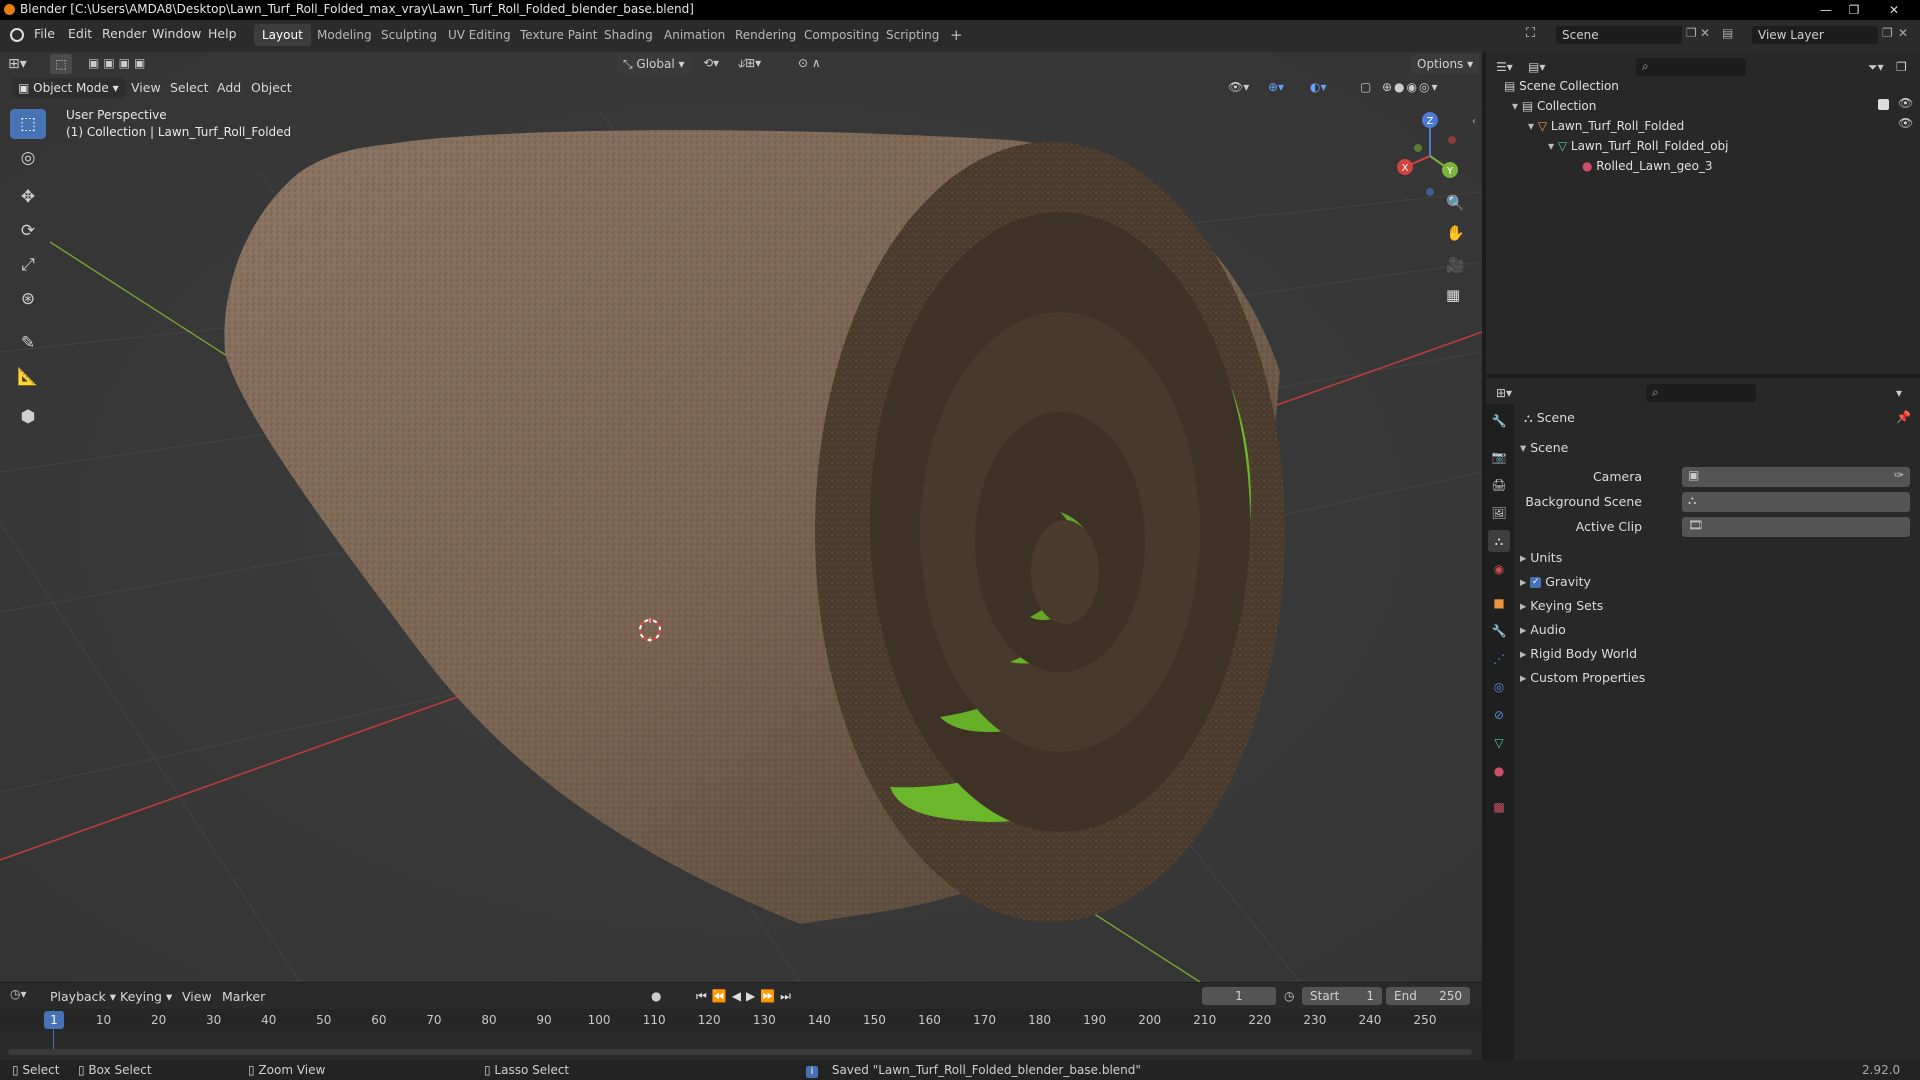  I want to click on tab-scripting: Scripting, so click(912, 35).